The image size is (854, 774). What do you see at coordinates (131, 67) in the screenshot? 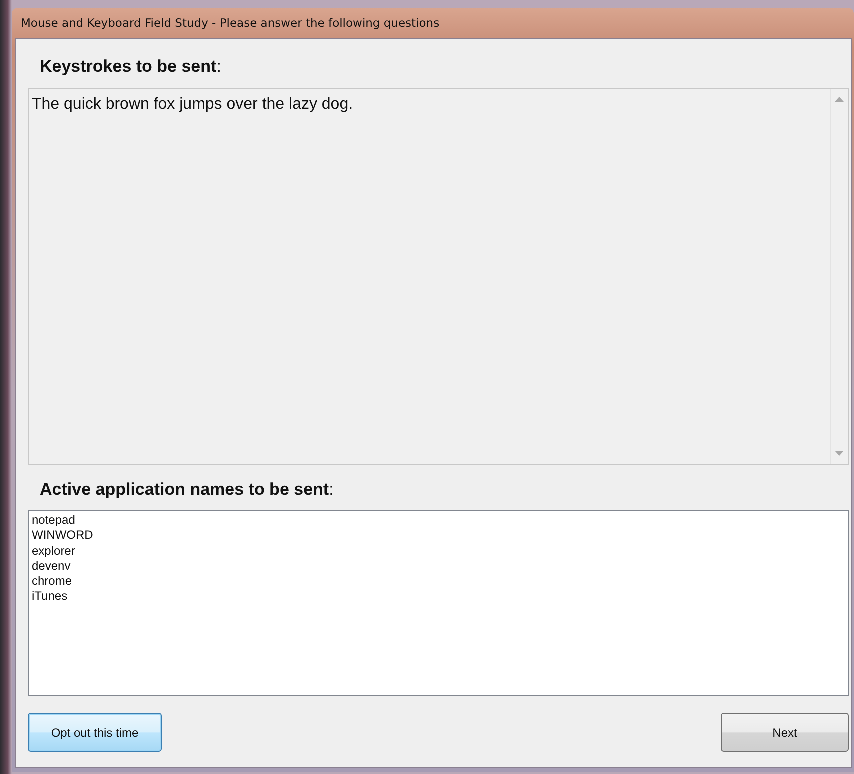
I see `section-heading: Keystrokes to be sent:` at bounding box center [131, 67].